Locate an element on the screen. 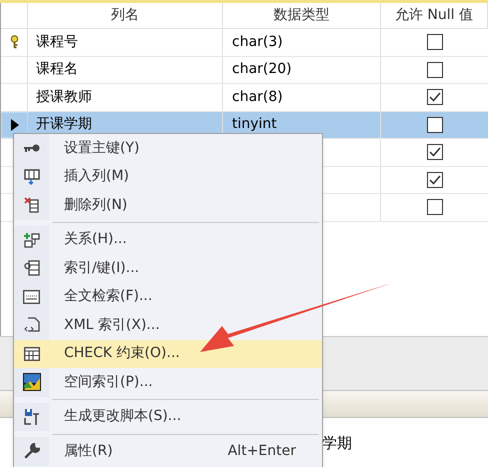 Image resolution: width=488 pixels, height=467 pixels. index-icon is located at coordinates (32, 268).